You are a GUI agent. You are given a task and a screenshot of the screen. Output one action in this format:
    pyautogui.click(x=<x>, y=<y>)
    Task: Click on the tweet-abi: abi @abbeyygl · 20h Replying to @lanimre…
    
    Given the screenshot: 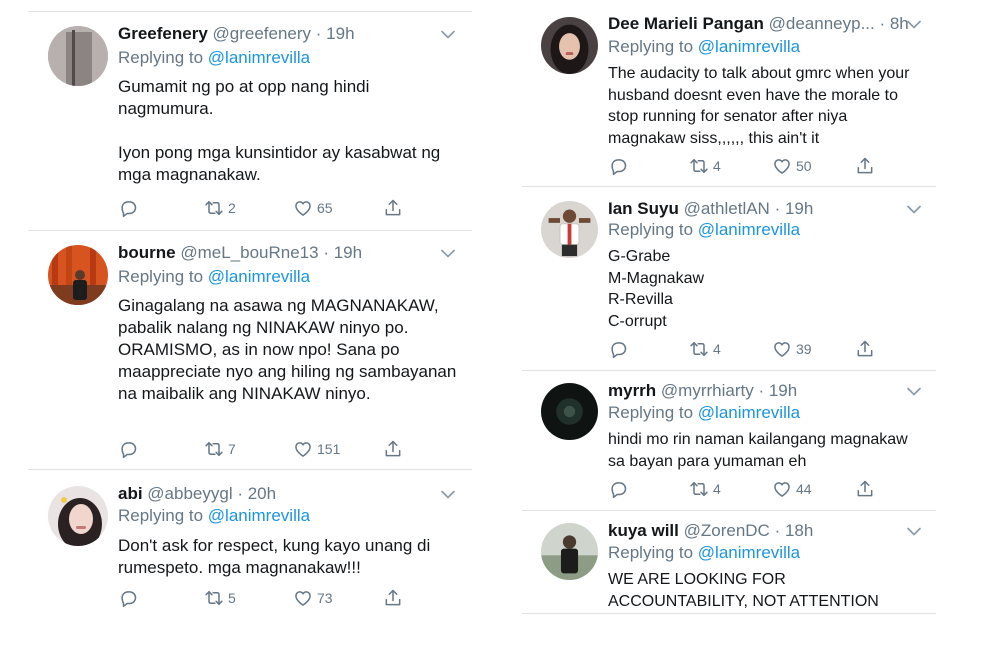 What is the action you would take?
    pyautogui.click(x=250, y=550)
    